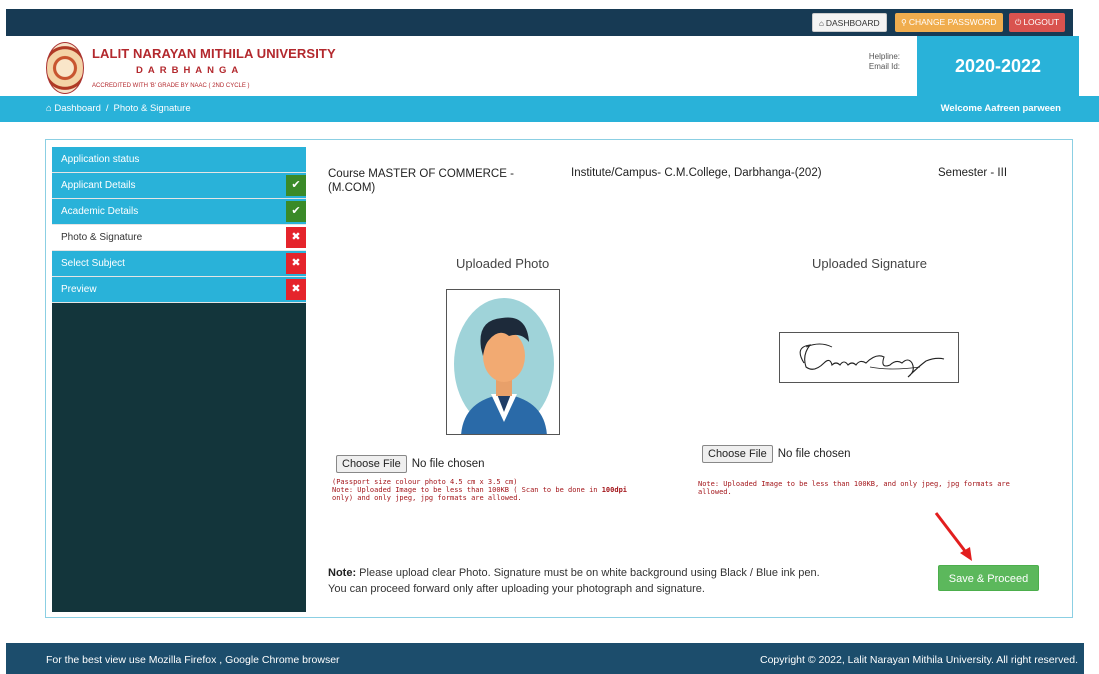 This screenshot has width=1099, height=674. Describe the element at coordinates (998, 66) in the screenshot. I see `session-year: 2020-2022` at that location.